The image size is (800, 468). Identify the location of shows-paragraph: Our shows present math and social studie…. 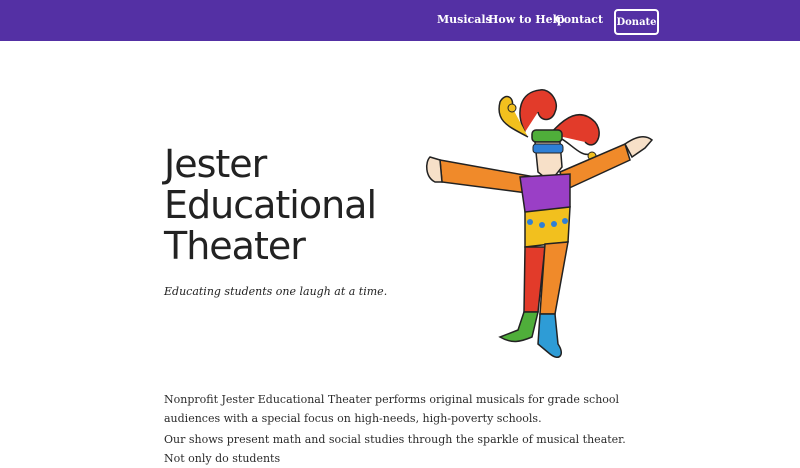
(395, 449).